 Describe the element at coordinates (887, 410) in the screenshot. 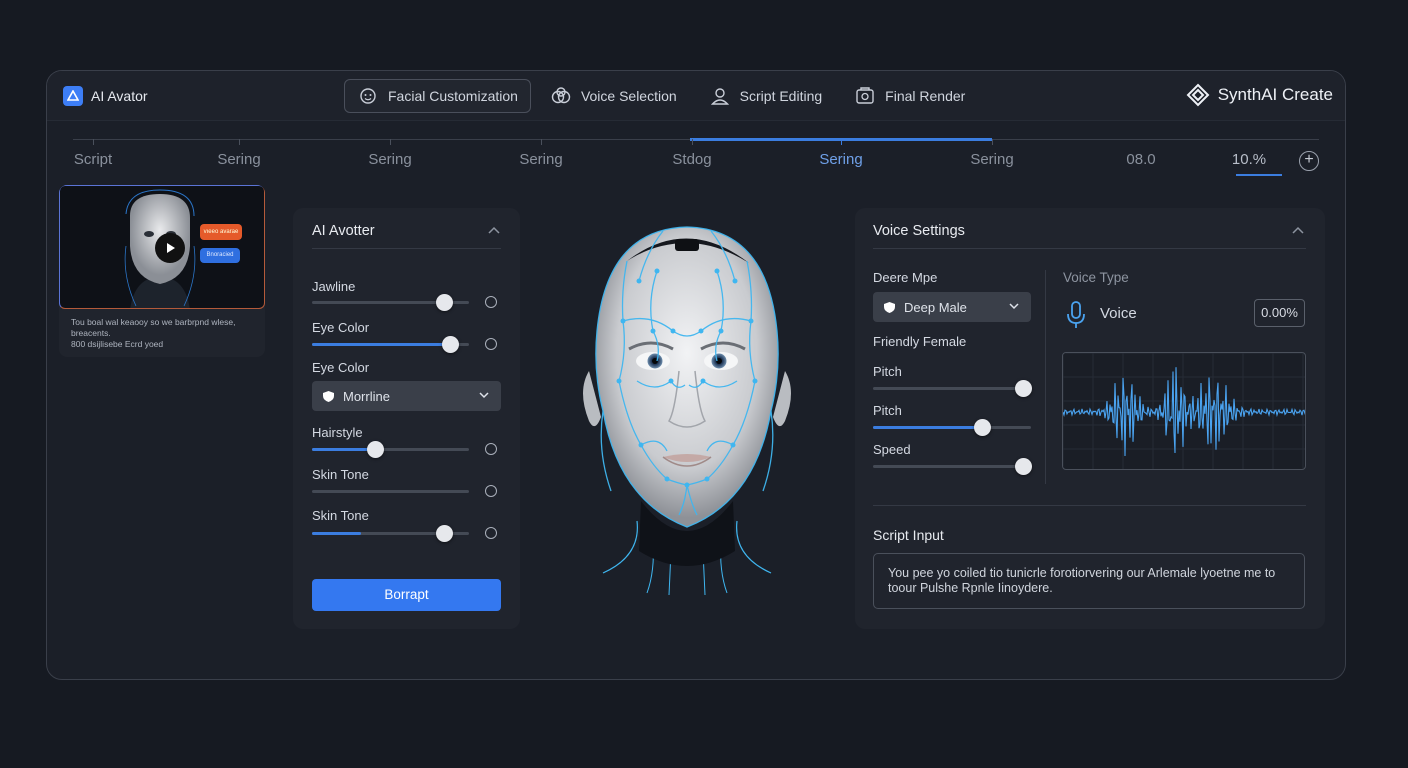

I see `pitch-label-2: Pitch` at that location.